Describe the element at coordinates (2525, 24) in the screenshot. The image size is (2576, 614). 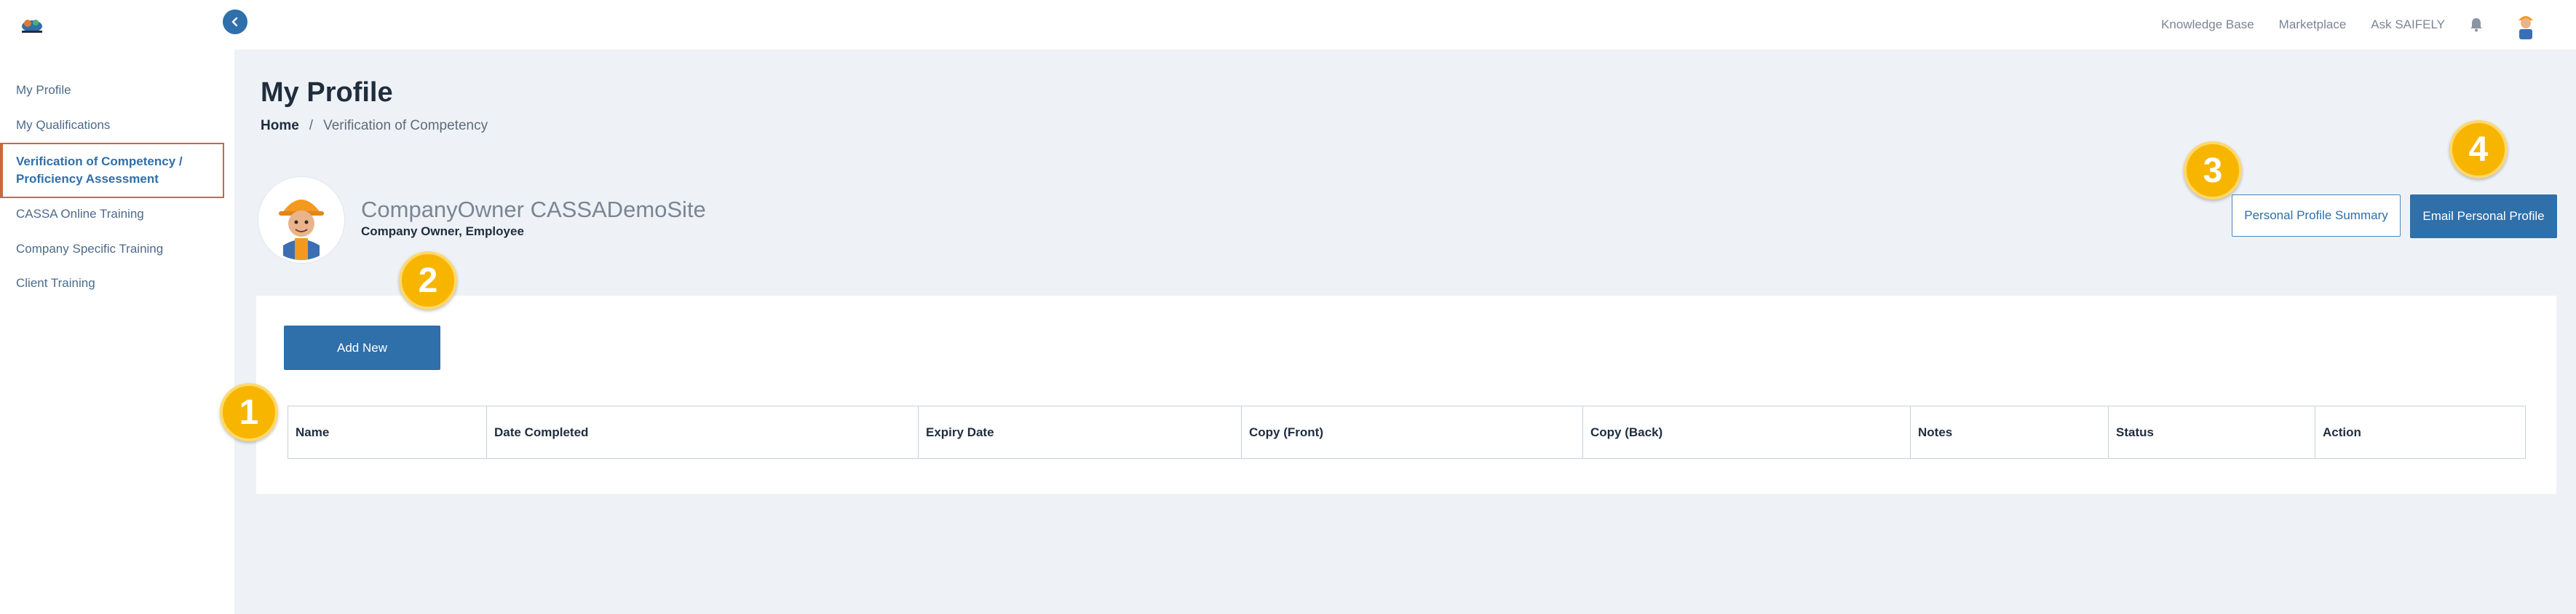
I see `user-avatar` at that location.